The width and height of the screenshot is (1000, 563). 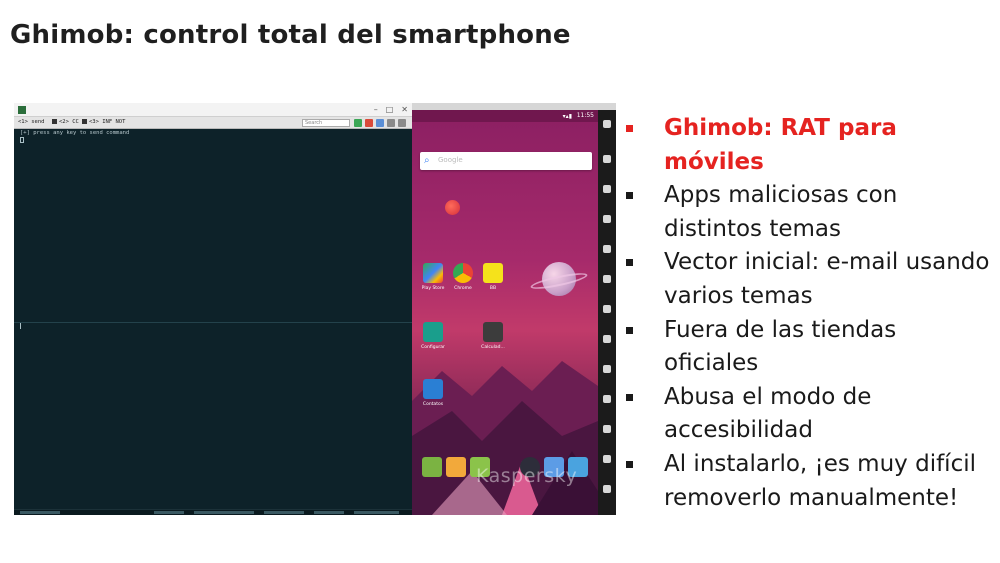 I want to click on volume-down-icon, so click(x=607, y=189).